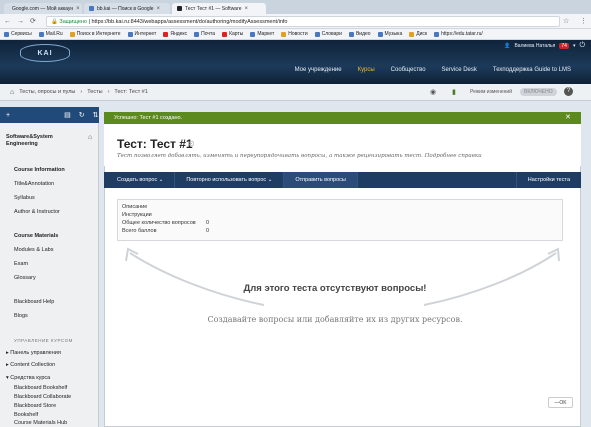 This screenshot has width=591, height=427. Describe the element at coordinates (91, 8) in the screenshot. I see `tab-favicon-icon` at that location.